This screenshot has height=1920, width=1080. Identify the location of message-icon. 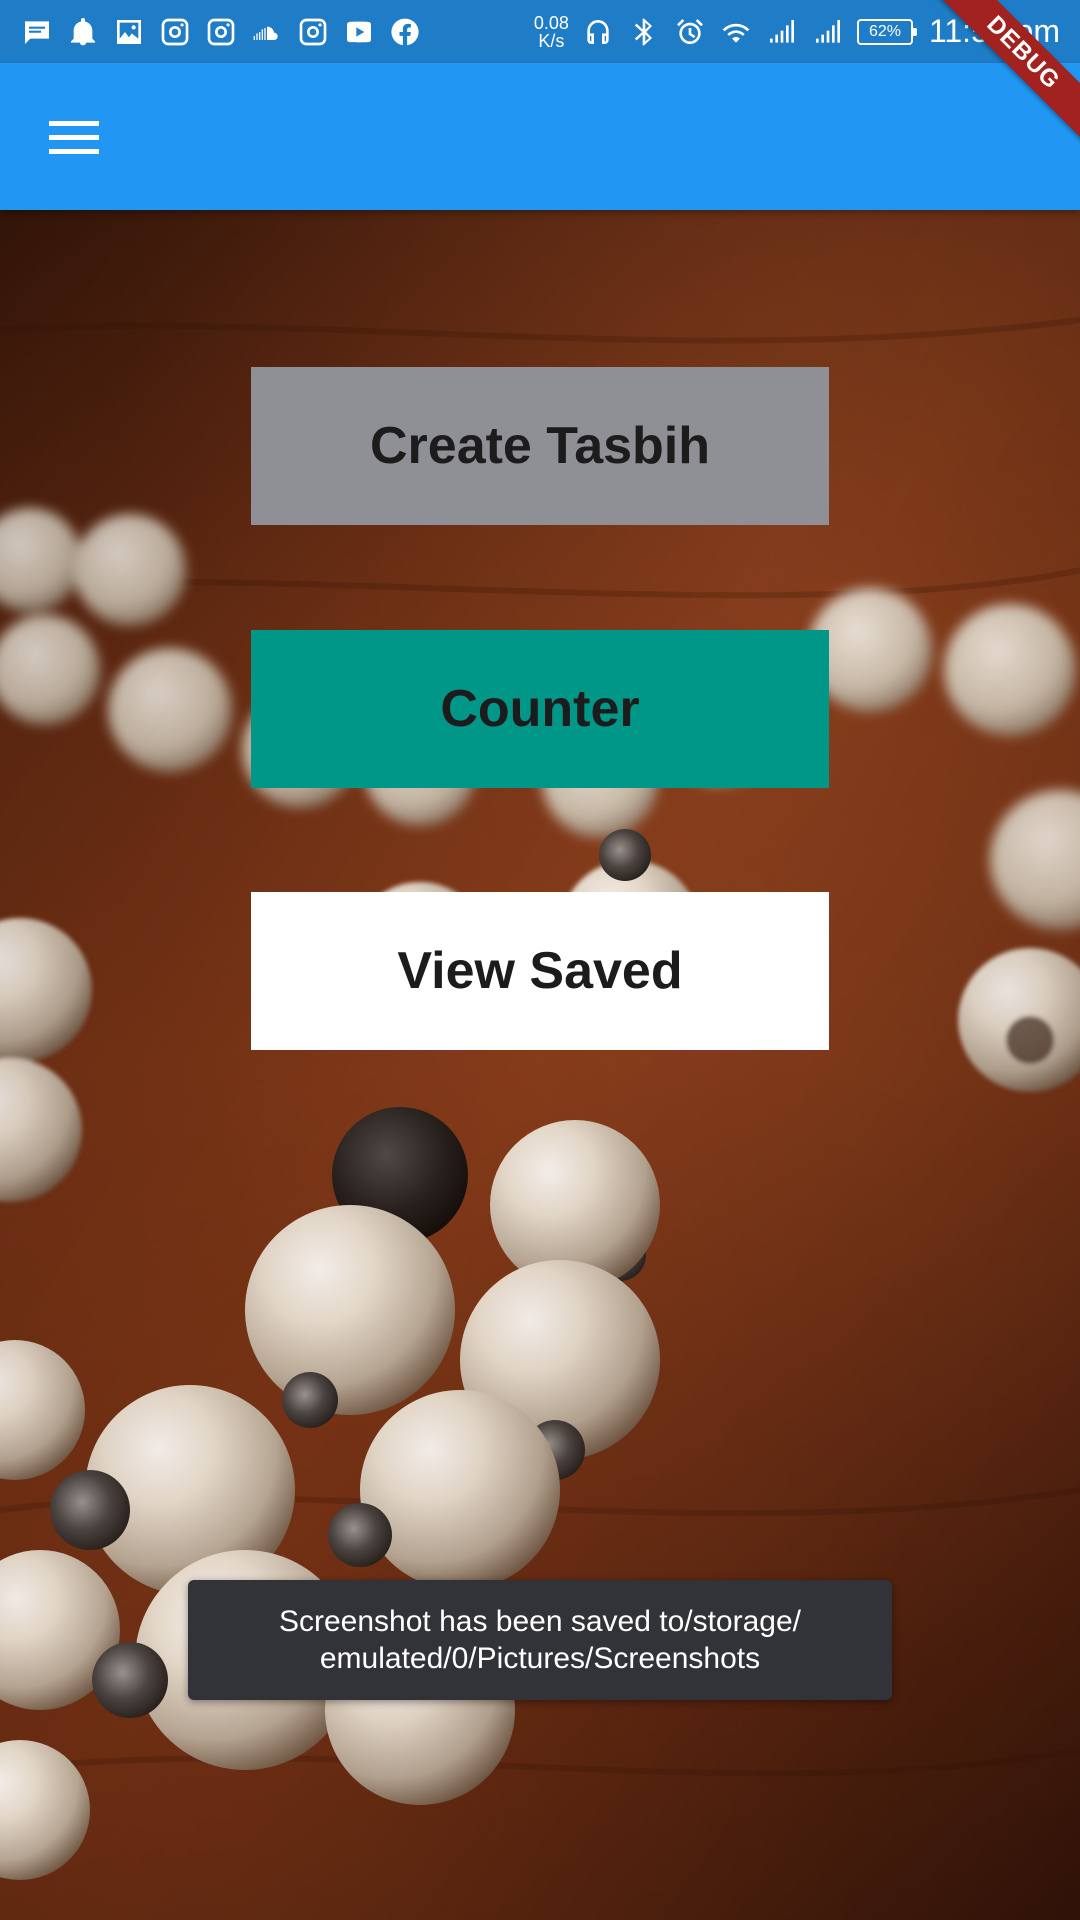
(37, 32).